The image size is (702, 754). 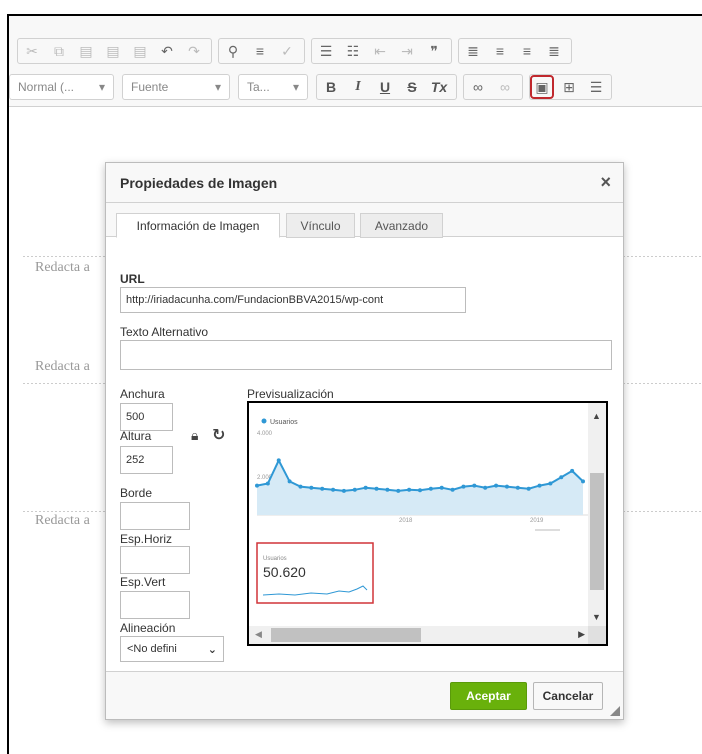 What do you see at coordinates (150, 87) in the screenshot?
I see `font-combo-label: Fuente` at bounding box center [150, 87].